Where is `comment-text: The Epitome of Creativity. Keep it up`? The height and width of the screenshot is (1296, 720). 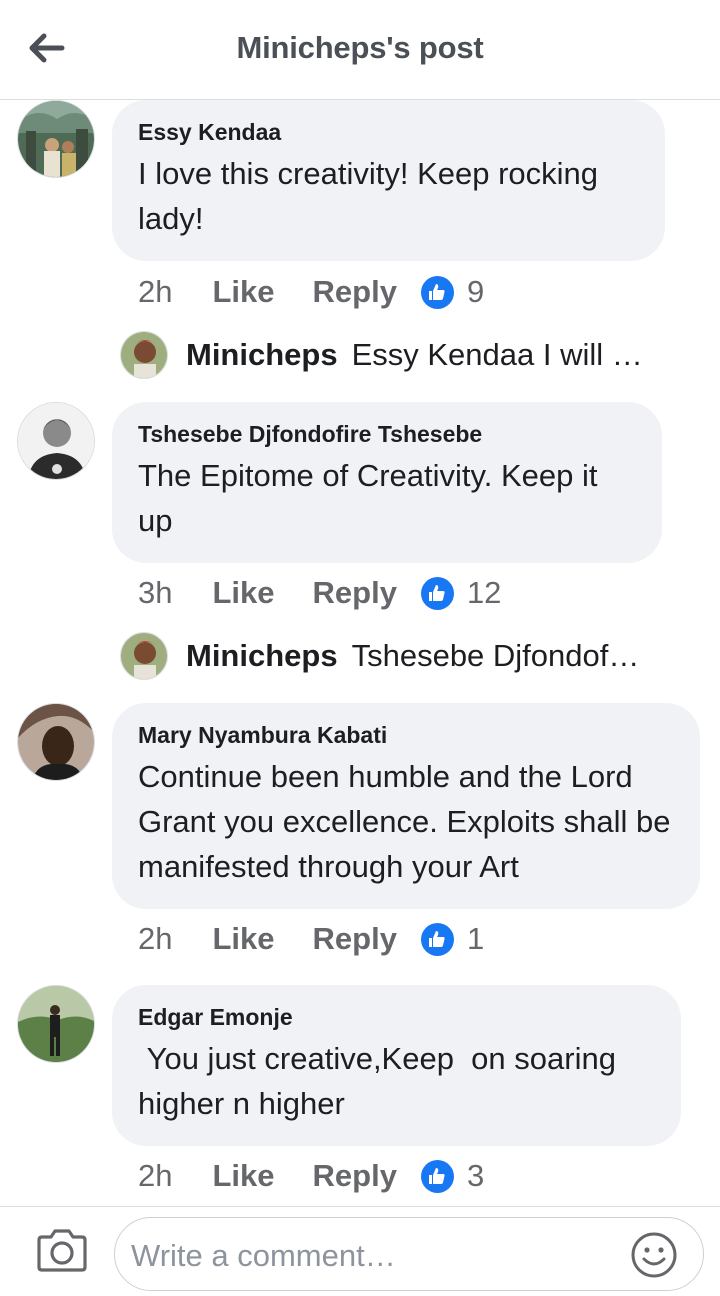
comment-text: The Epitome of Creativity. Keep it up is located at coordinates (372, 498).